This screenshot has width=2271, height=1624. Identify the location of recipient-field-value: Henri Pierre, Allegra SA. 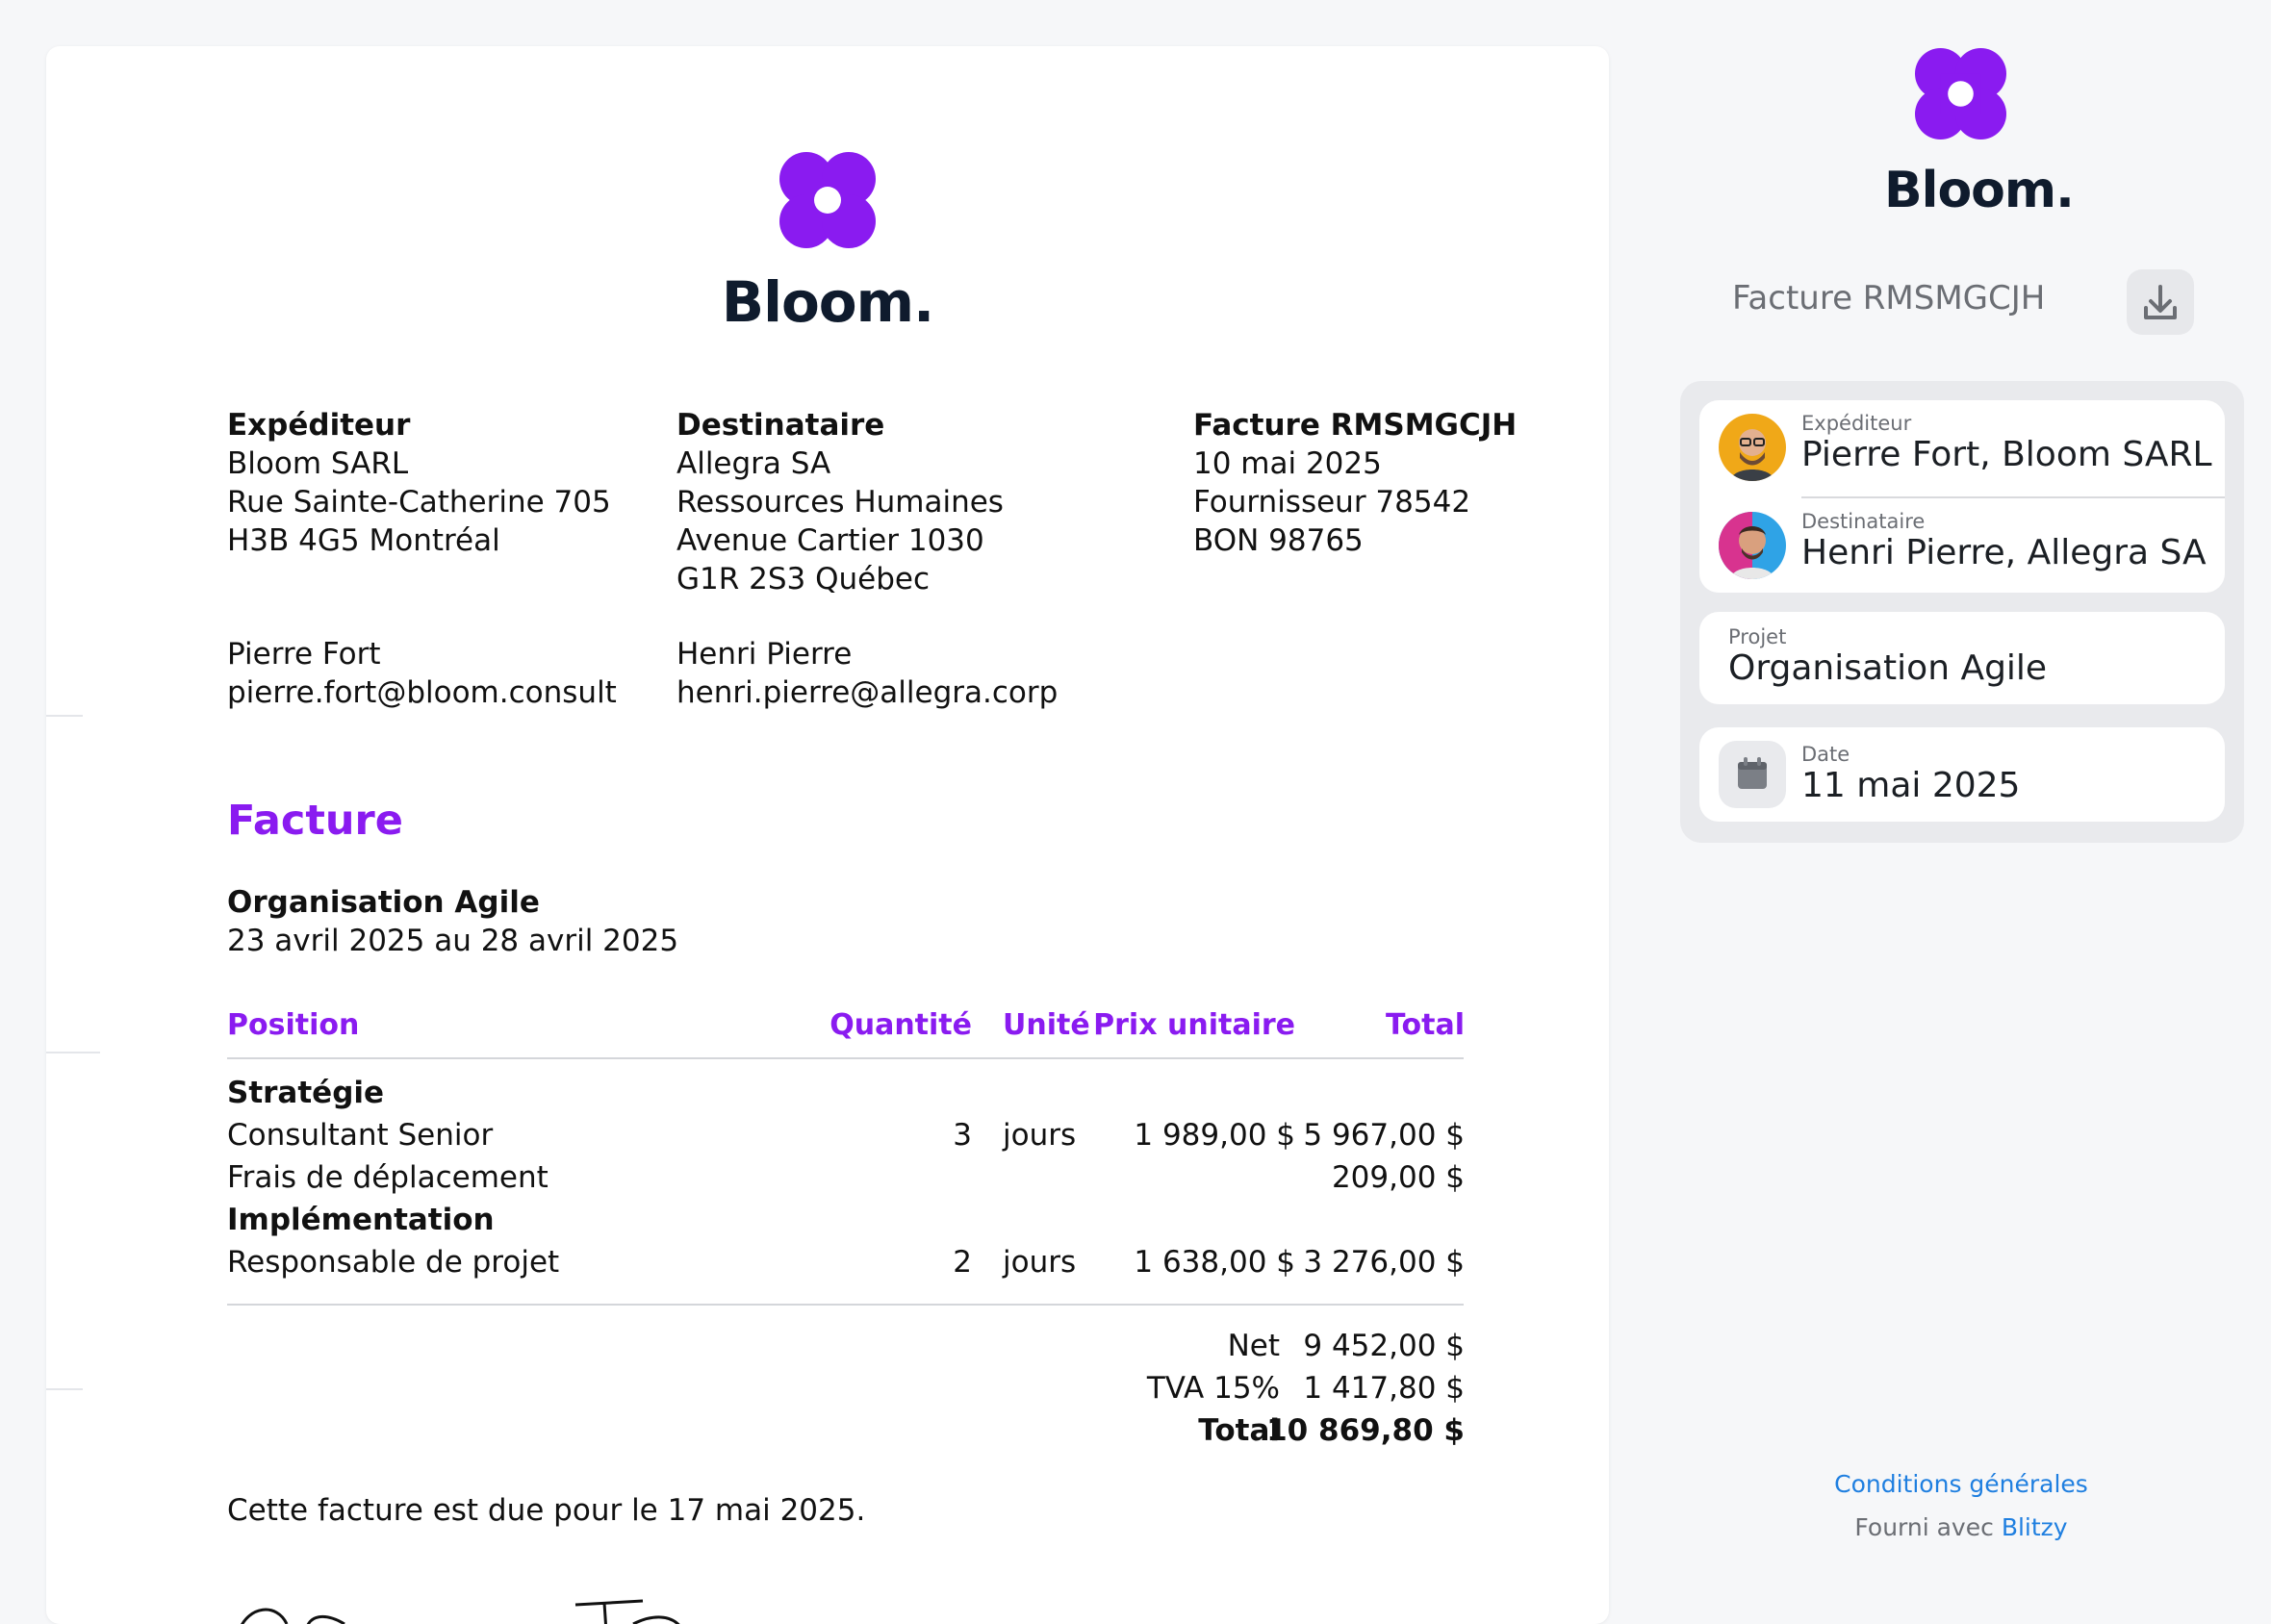
(2004, 552).